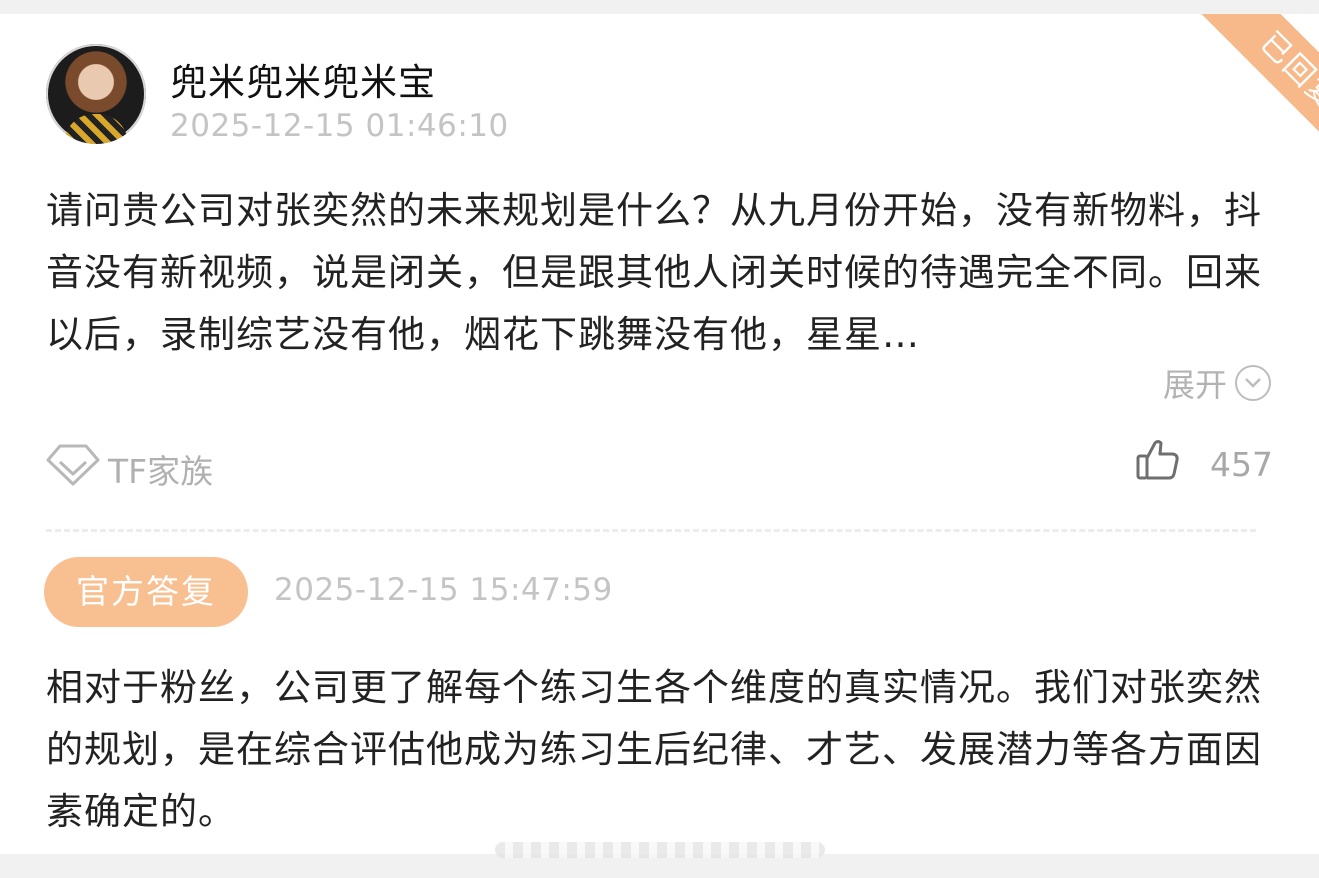  What do you see at coordinates (443, 590) in the screenshot?
I see `reply-timestamp: 2025-12-15 15:47:59` at bounding box center [443, 590].